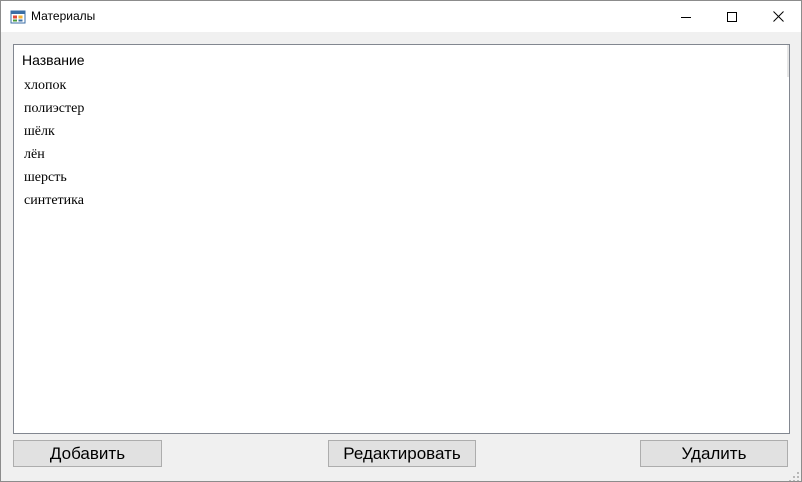 The height and width of the screenshot is (482, 802). Describe the element at coordinates (39, 132) in the screenshot. I see `list-item: шёлк` at that location.